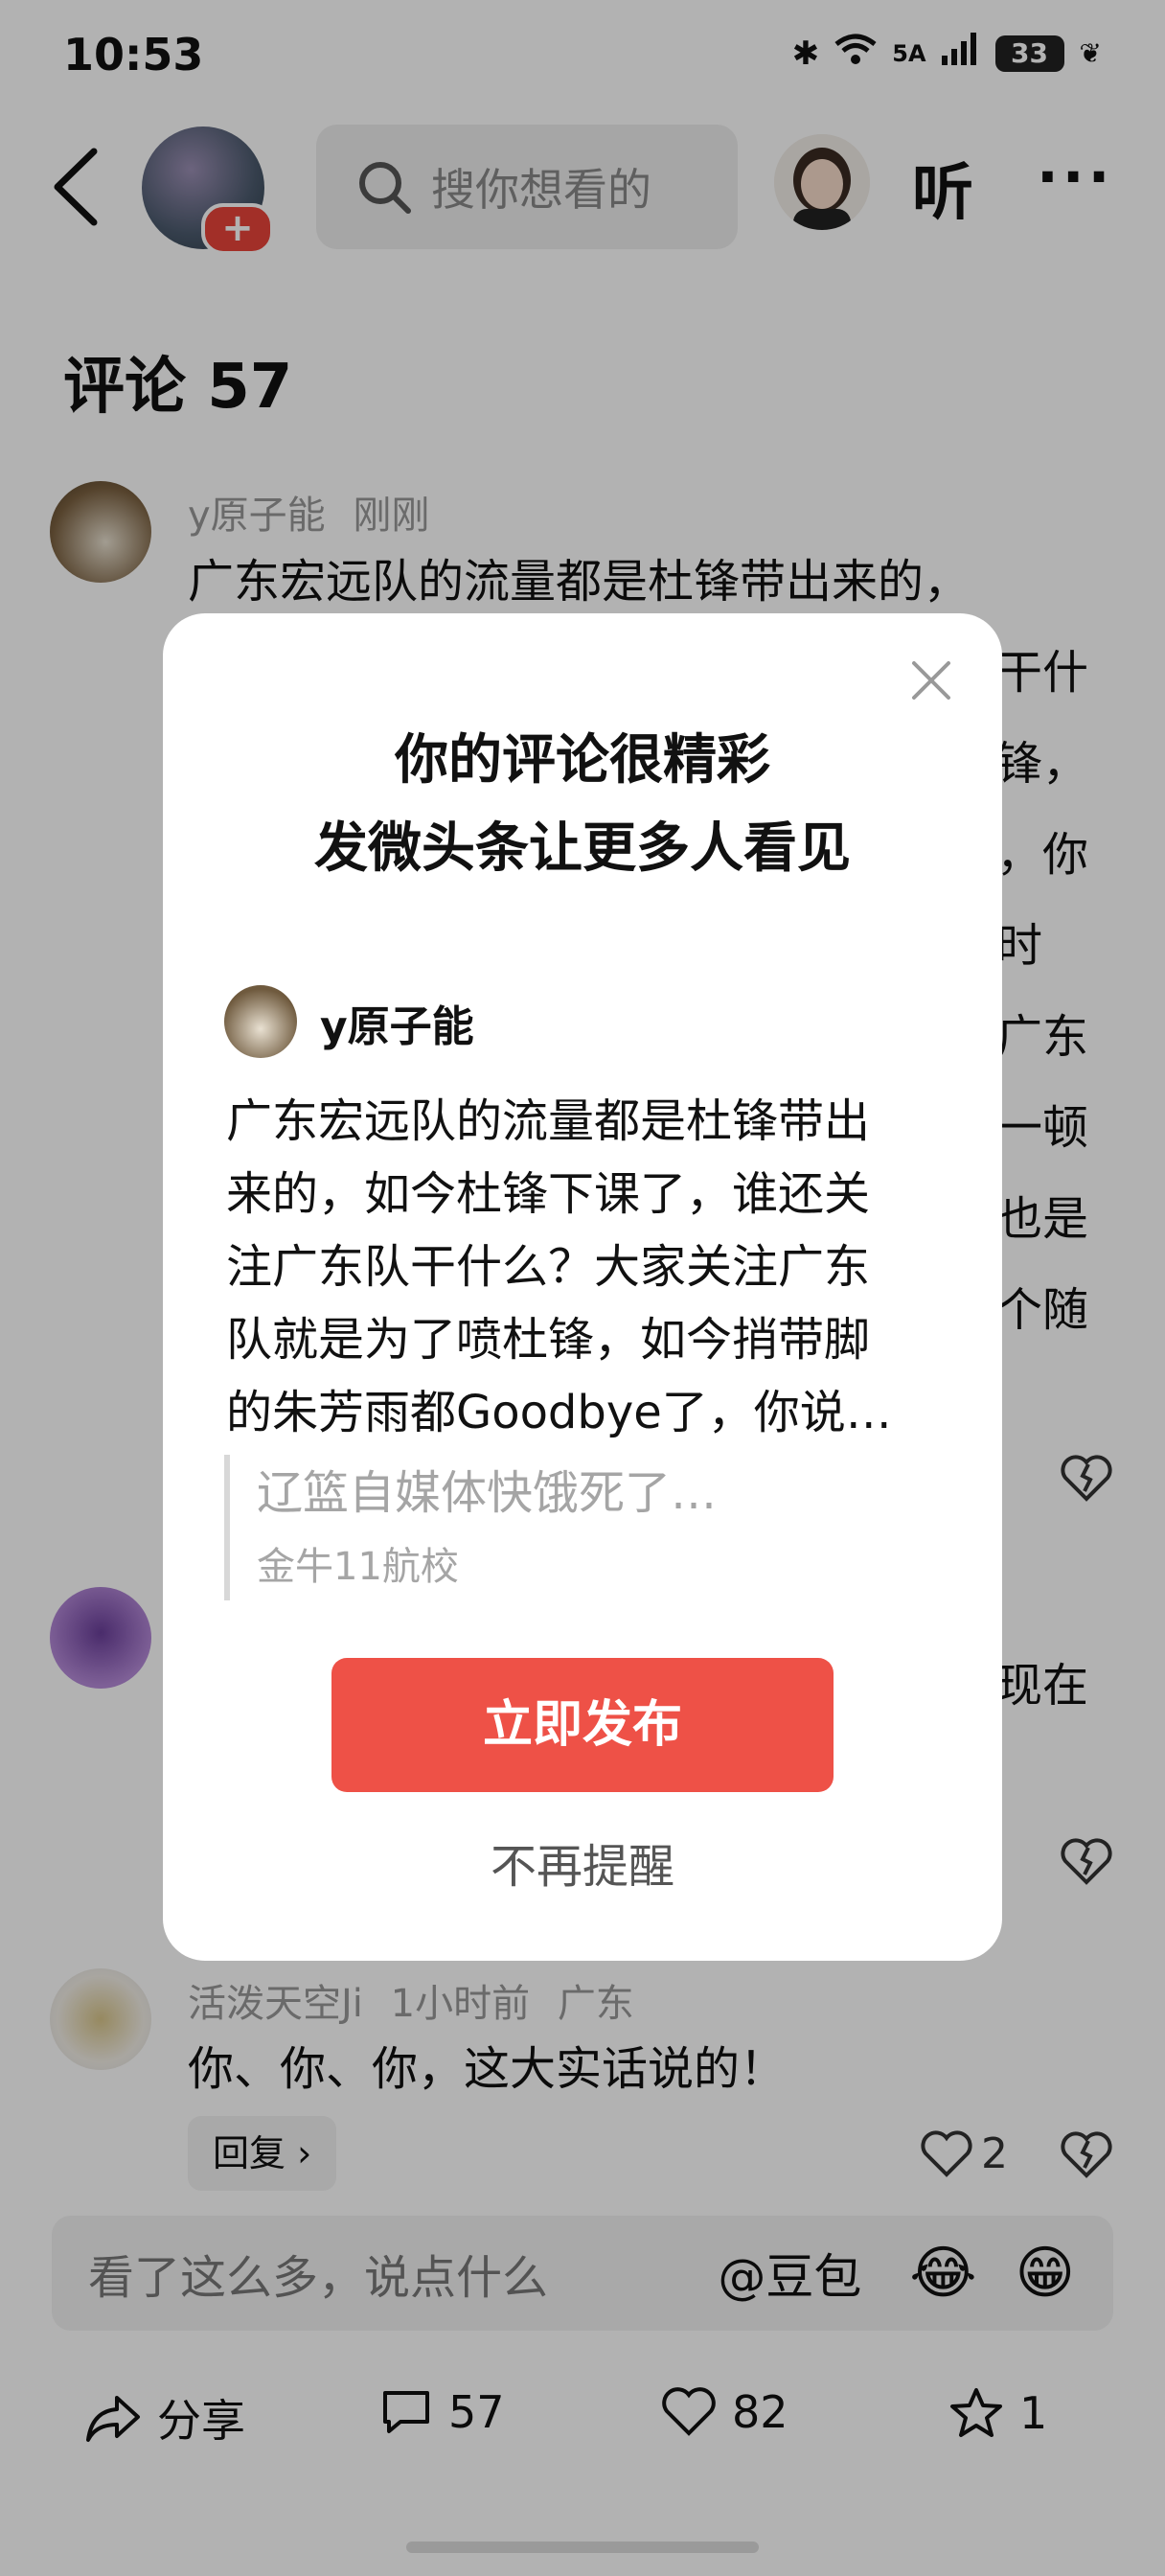 Image resolution: width=1165 pixels, height=2576 pixels. I want to click on publish-now-button: 立即发布, so click(582, 1725).